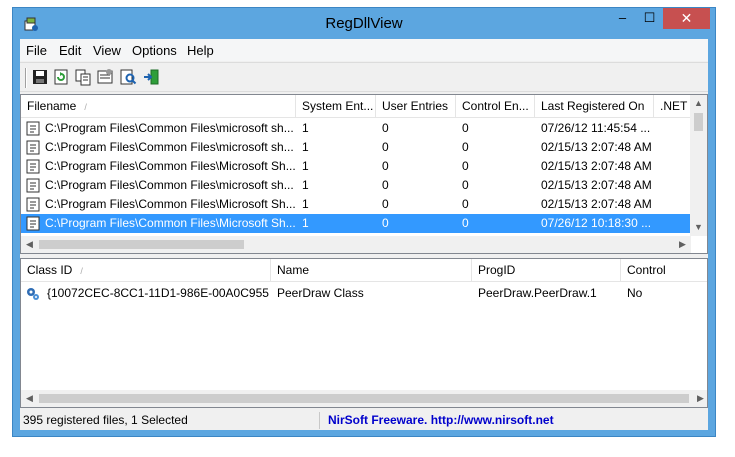 The image size is (735, 457). Describe the element at coordinates (26, 78) in the screenshot. I see `toolbar-grip` at that location.